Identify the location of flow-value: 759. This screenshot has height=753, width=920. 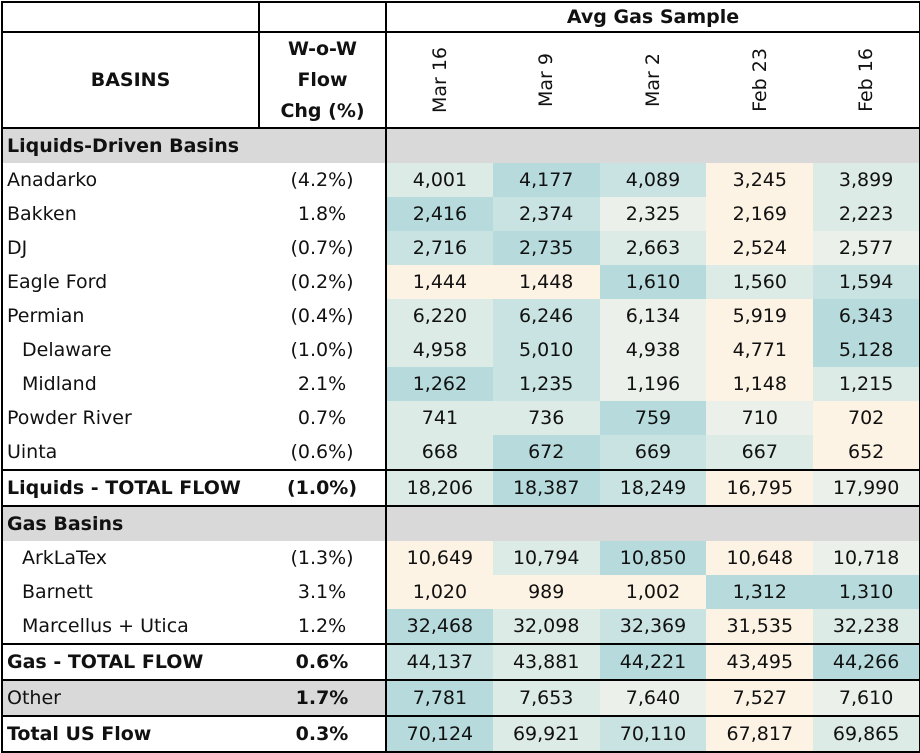
(653, 418).